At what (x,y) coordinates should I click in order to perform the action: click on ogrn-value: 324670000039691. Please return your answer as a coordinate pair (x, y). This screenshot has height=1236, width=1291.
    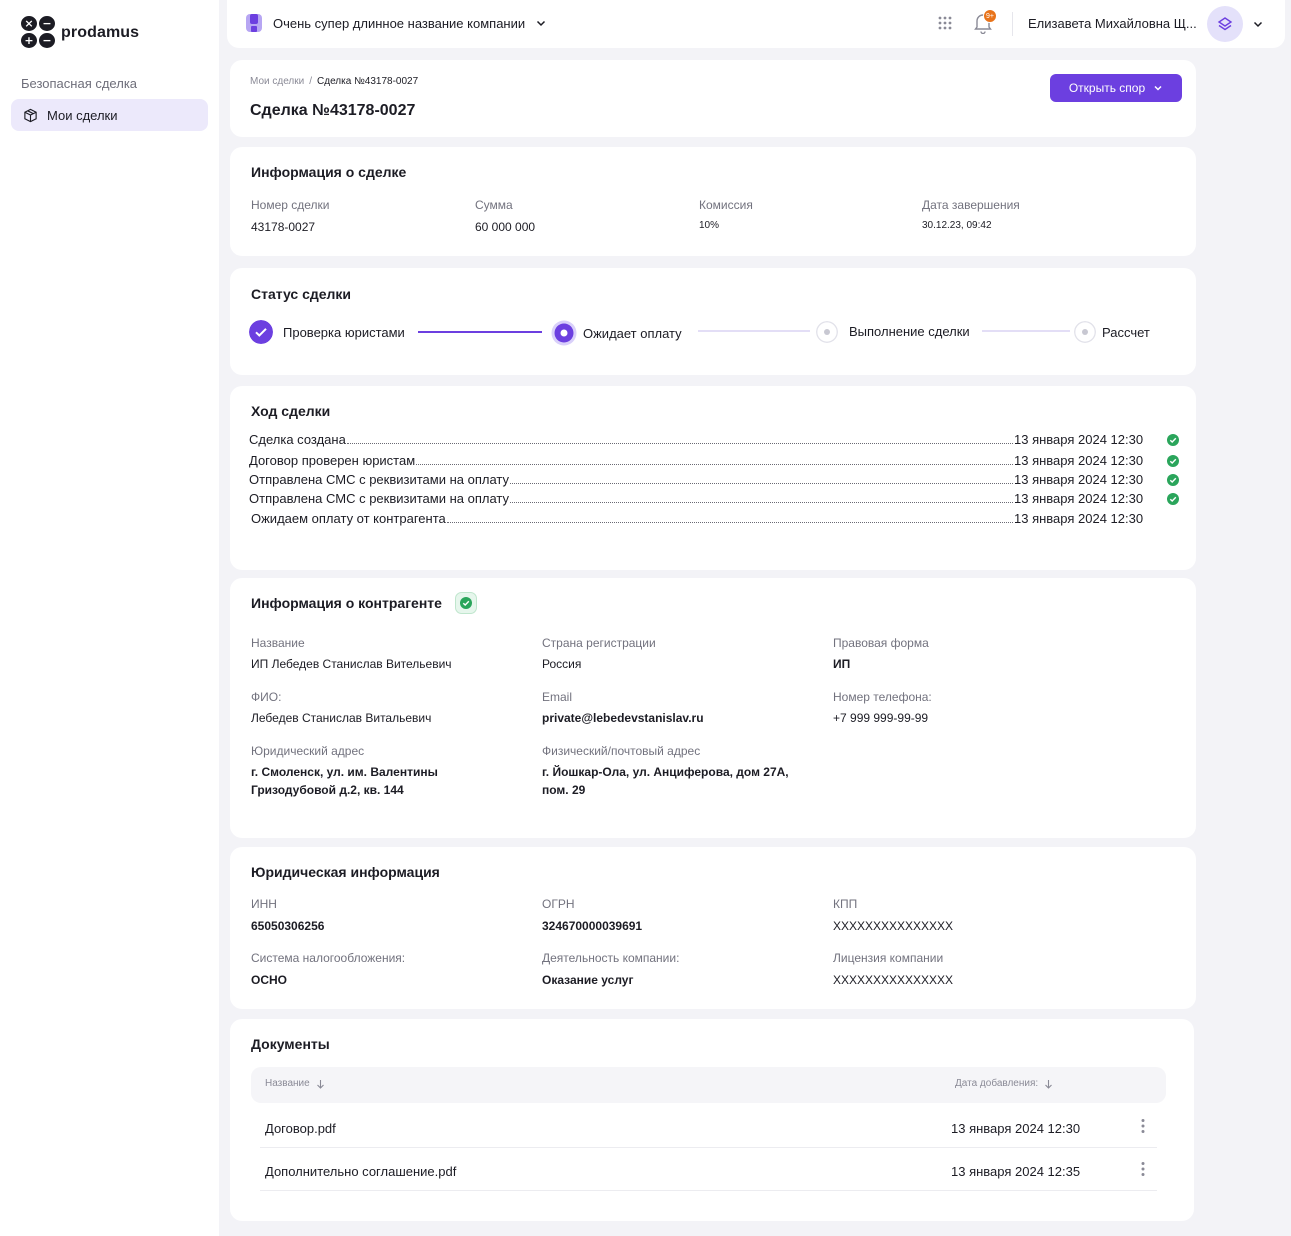
    Looking at the image, I should click on (592, 926).